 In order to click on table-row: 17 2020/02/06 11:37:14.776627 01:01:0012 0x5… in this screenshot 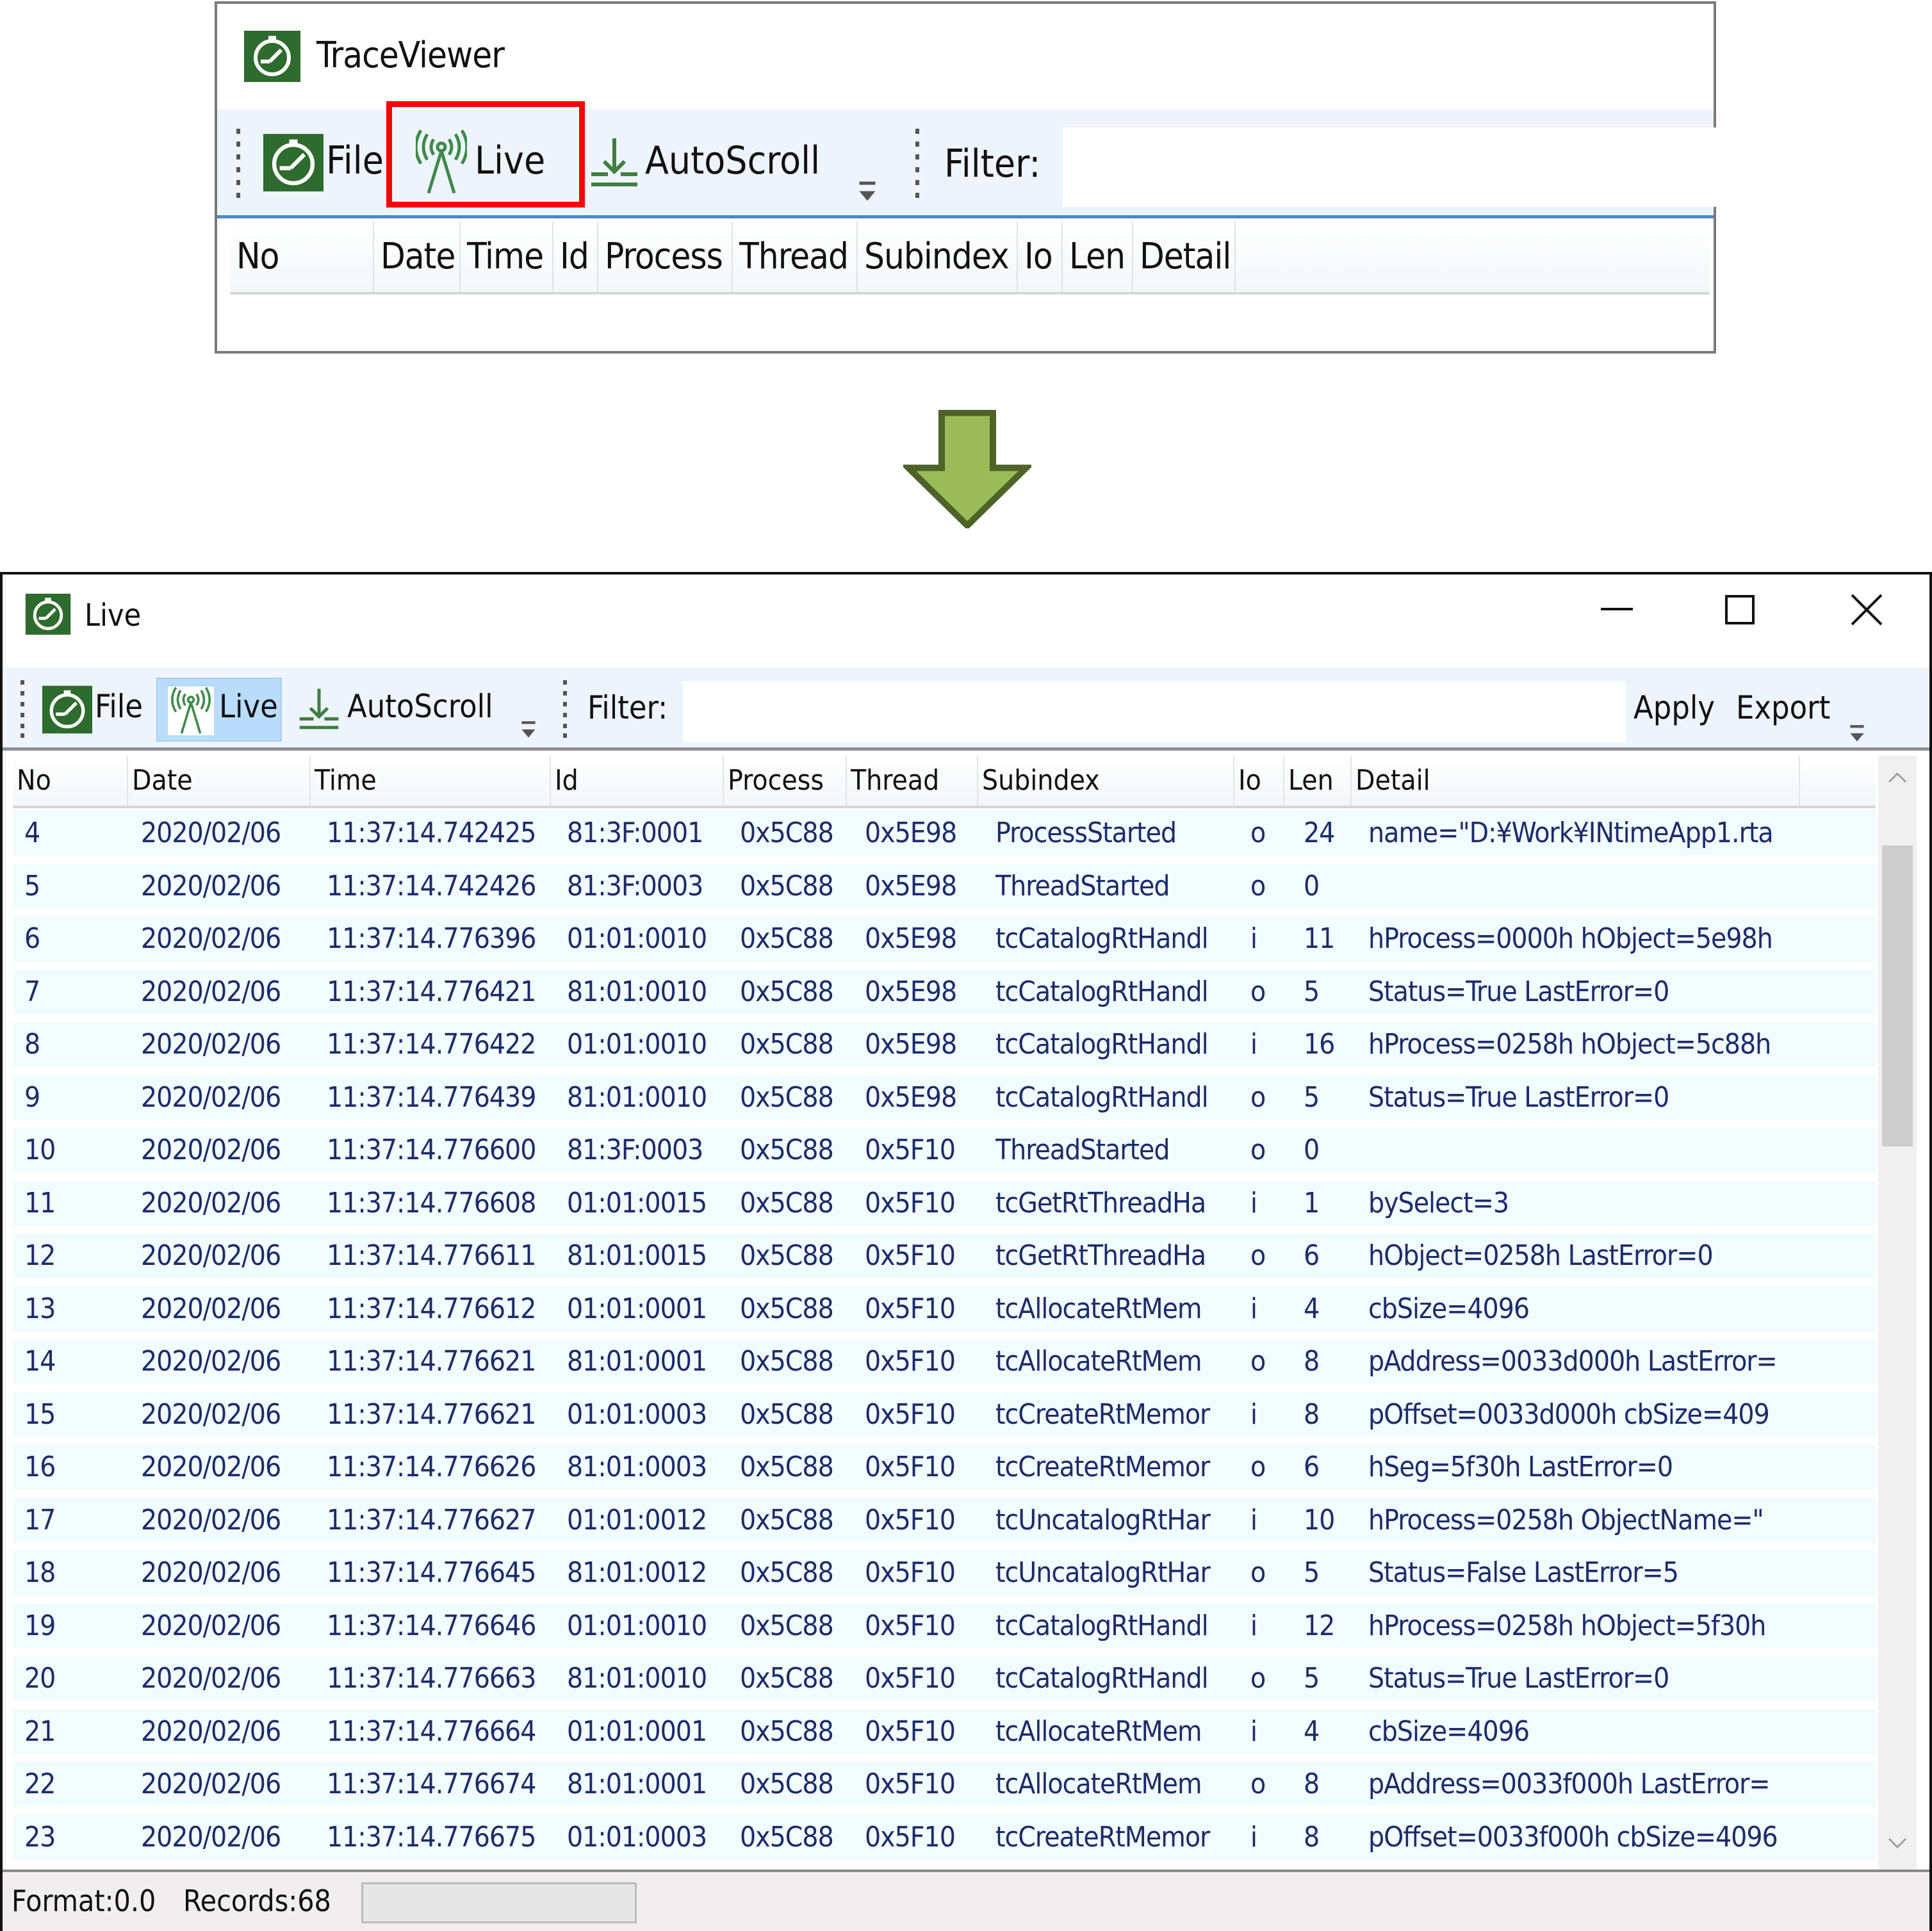, I will do `click(944, 1520)`.